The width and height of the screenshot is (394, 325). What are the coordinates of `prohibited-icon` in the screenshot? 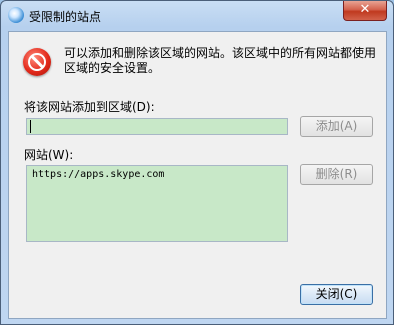 It's located at (37, 62).